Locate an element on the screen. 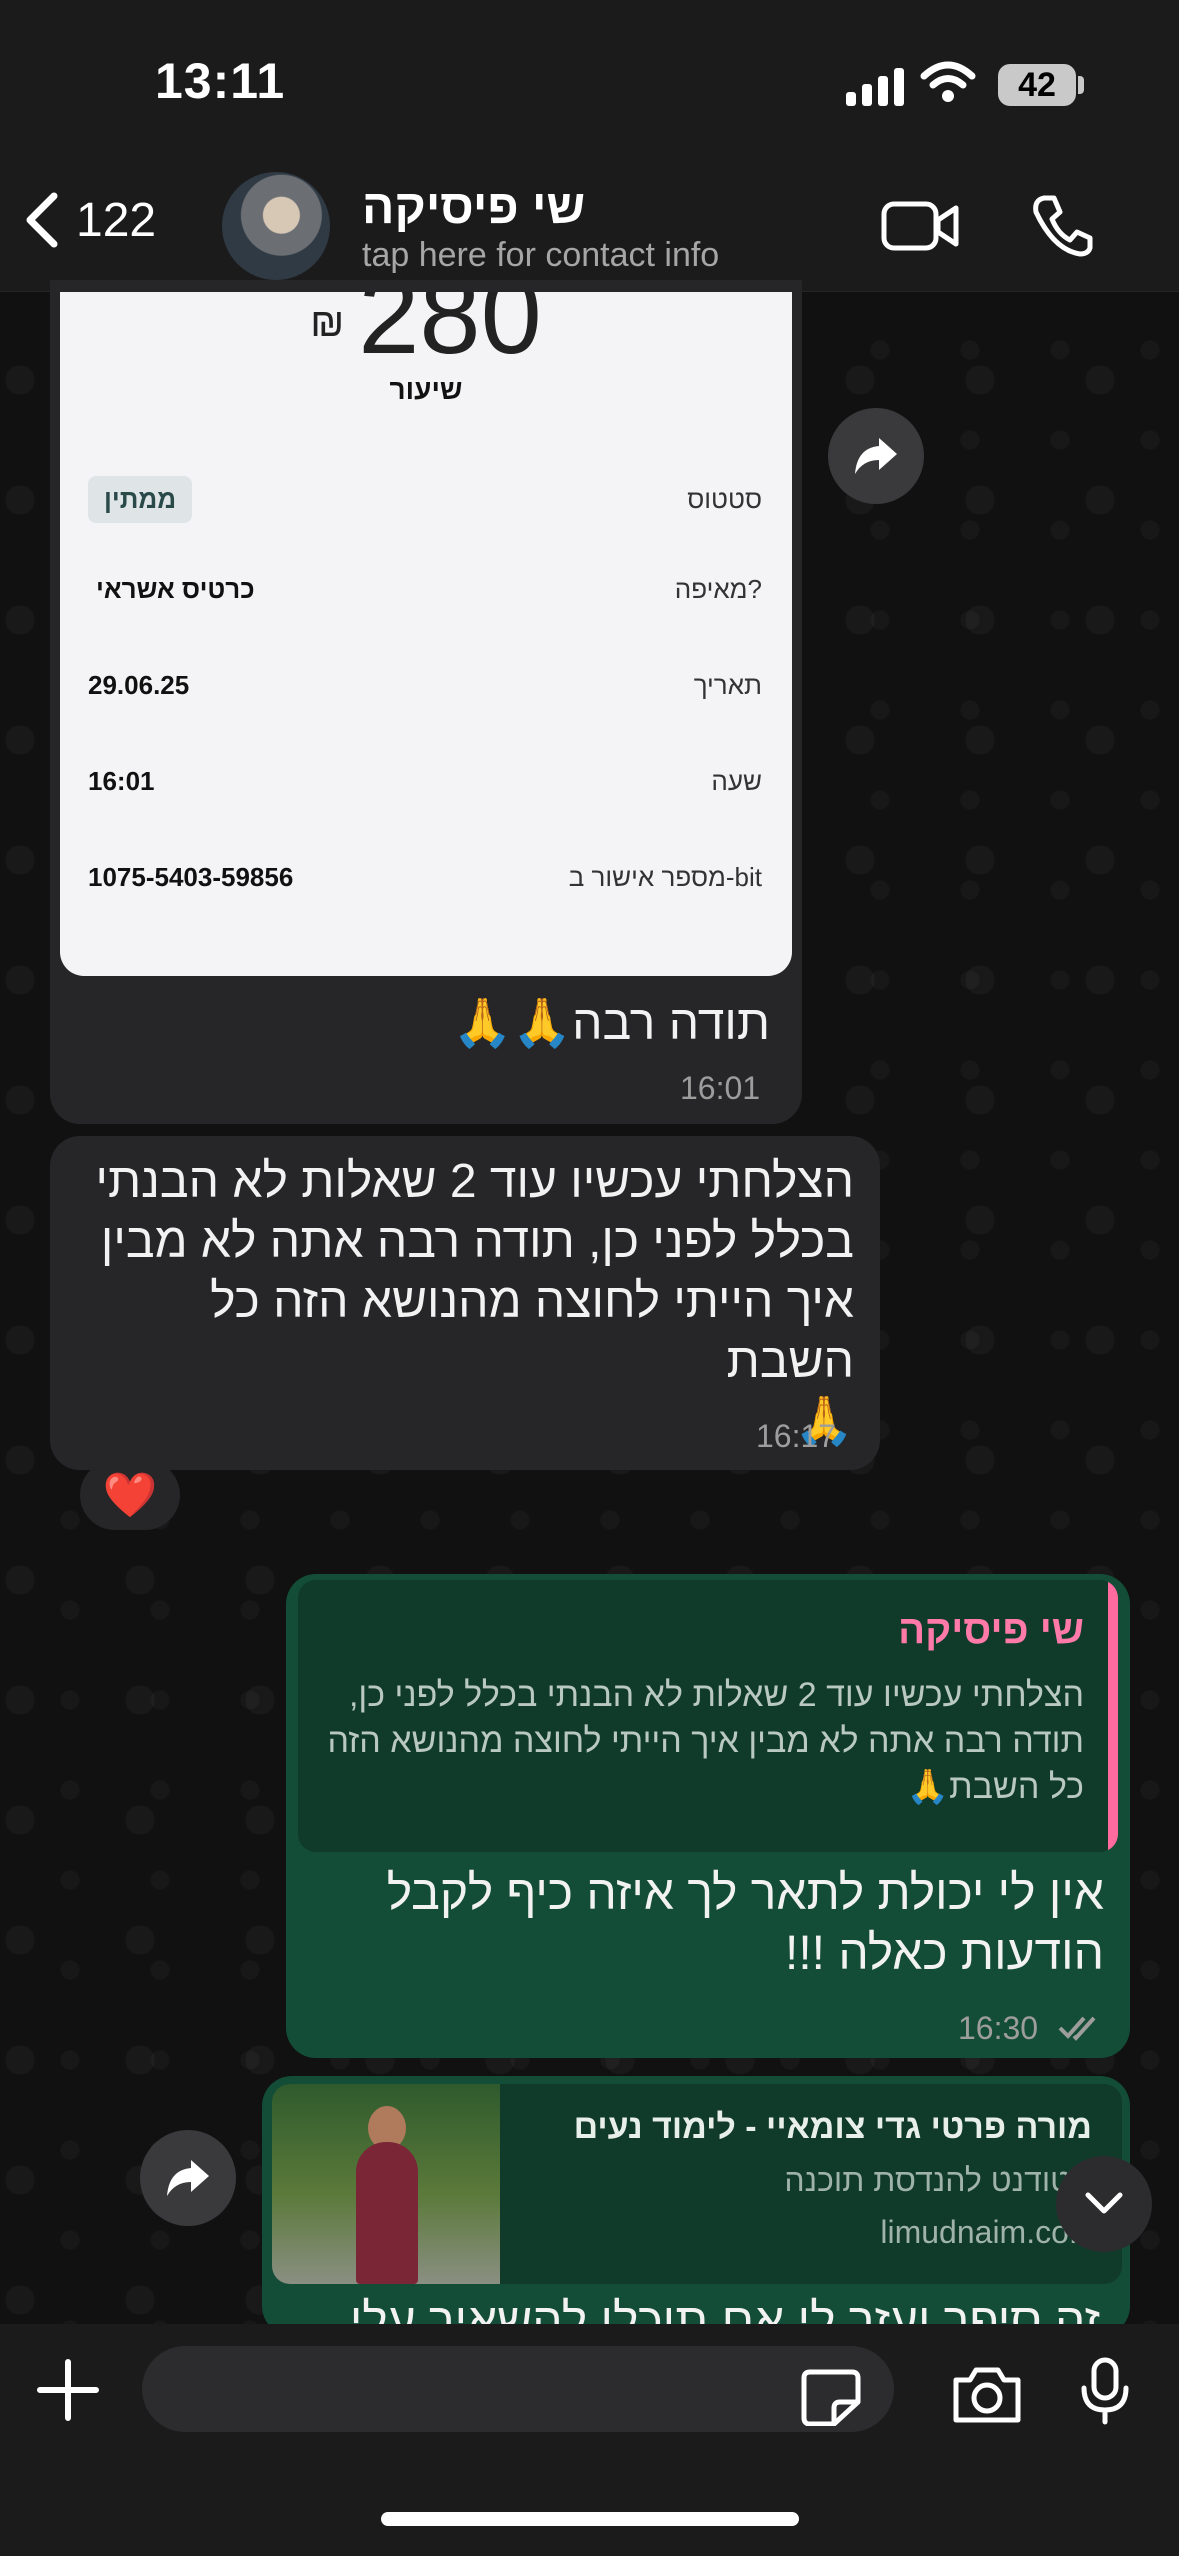 The image size is (1179, 2556). row-value: כרטיס אשראי is located at coordinates (175, 589).